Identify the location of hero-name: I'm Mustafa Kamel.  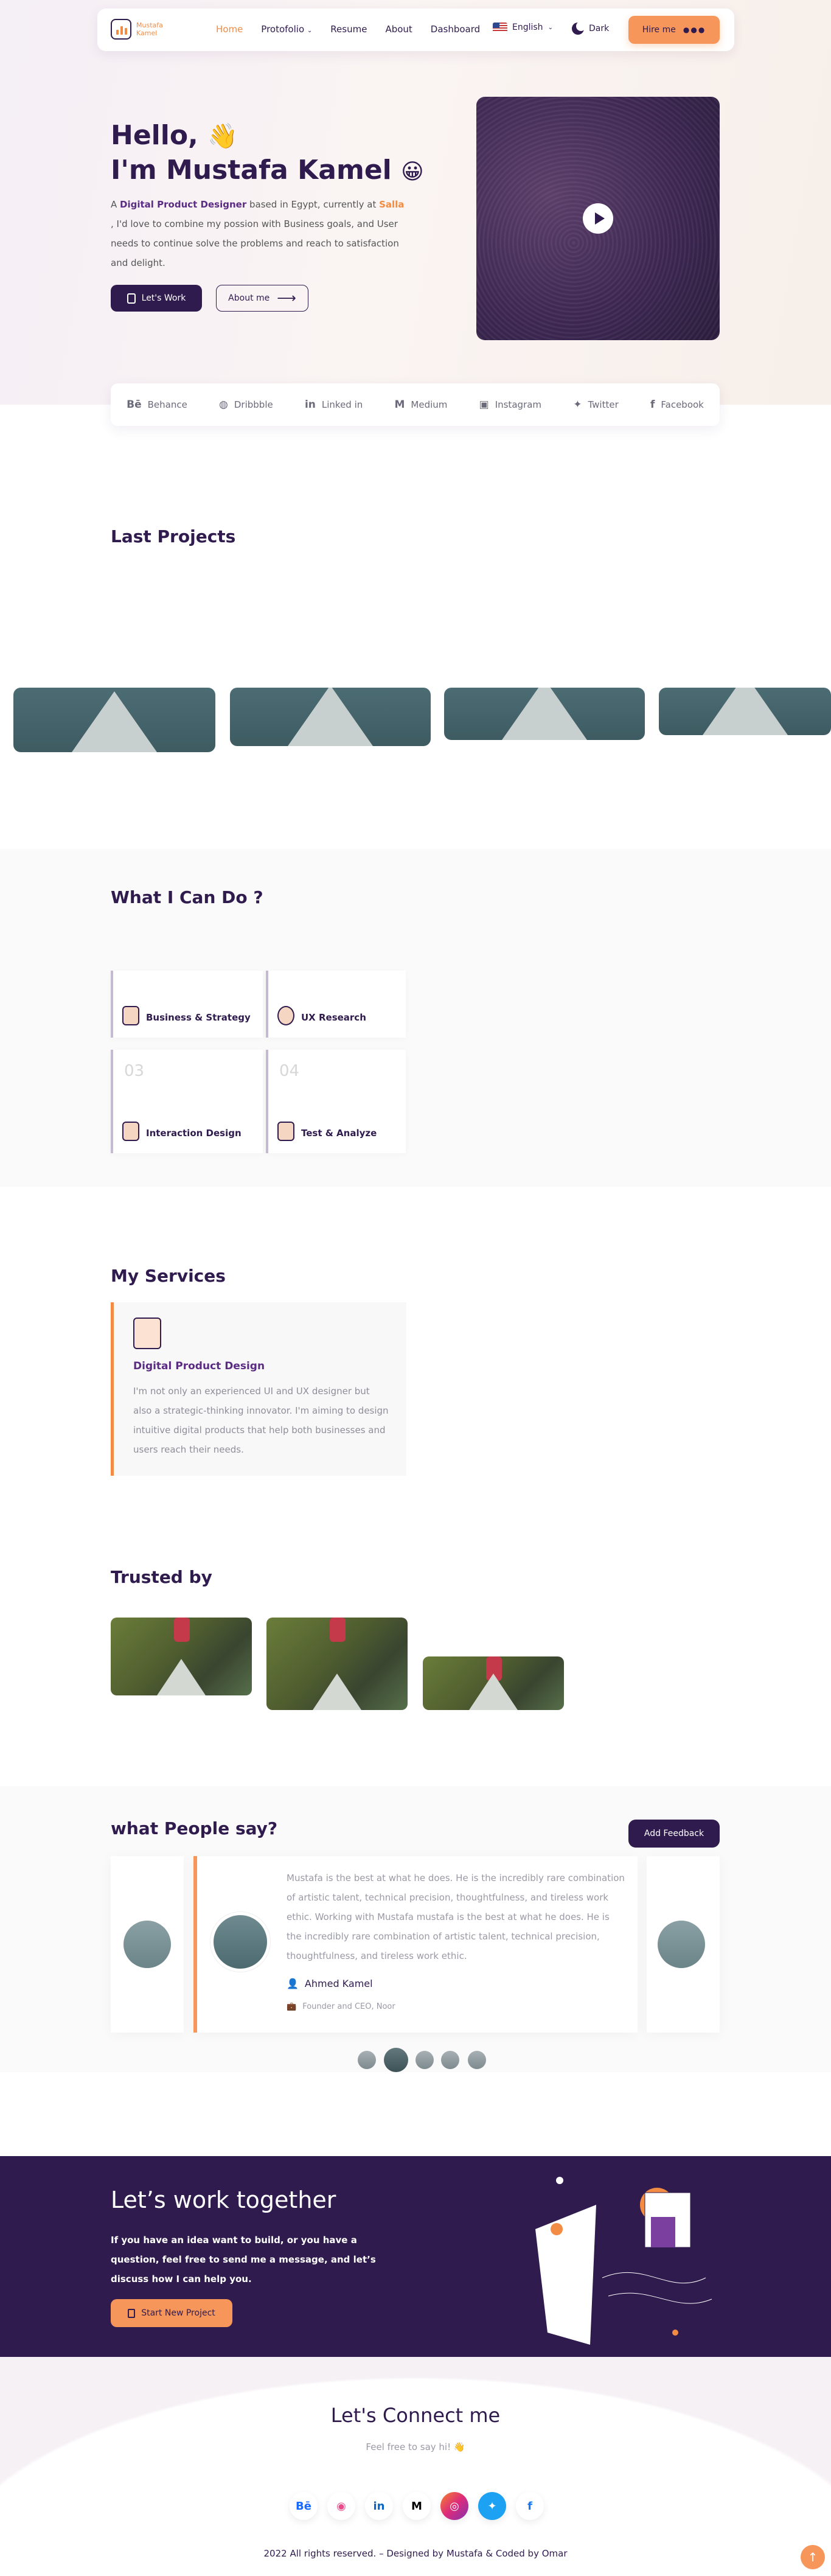
(251, 170).